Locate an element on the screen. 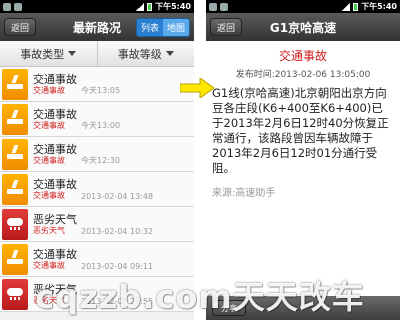 This screenshot has width=400, height=320. item-time: 2013-02-04 13:48 is located at coordinates (117, 196).